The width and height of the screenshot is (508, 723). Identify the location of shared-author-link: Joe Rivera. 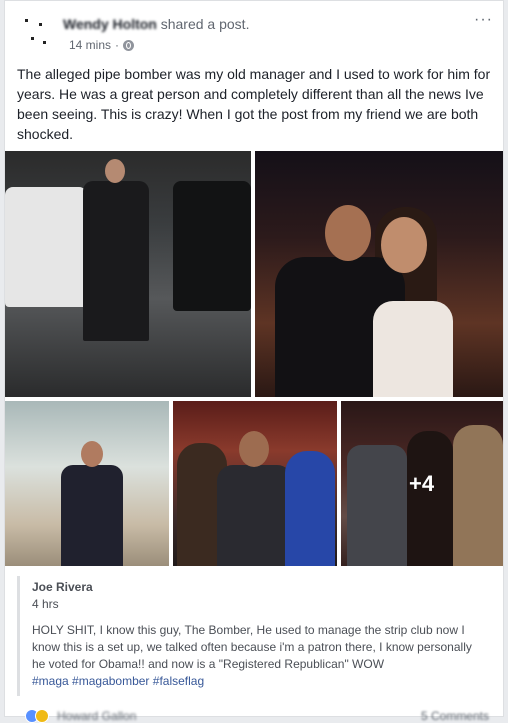
(62, 587).